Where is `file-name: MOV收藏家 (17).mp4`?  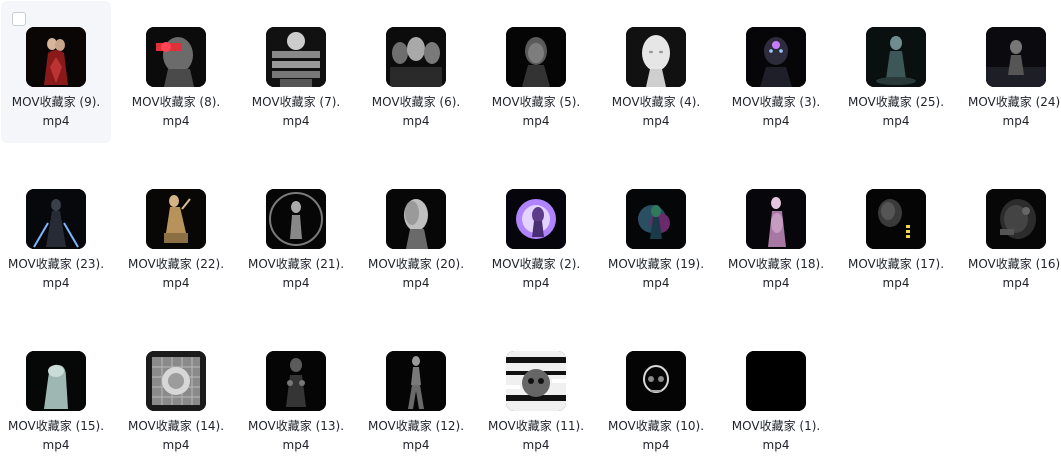 file-name: MOV收藏家 (17).mp4 is located at coordinates (896, 273).